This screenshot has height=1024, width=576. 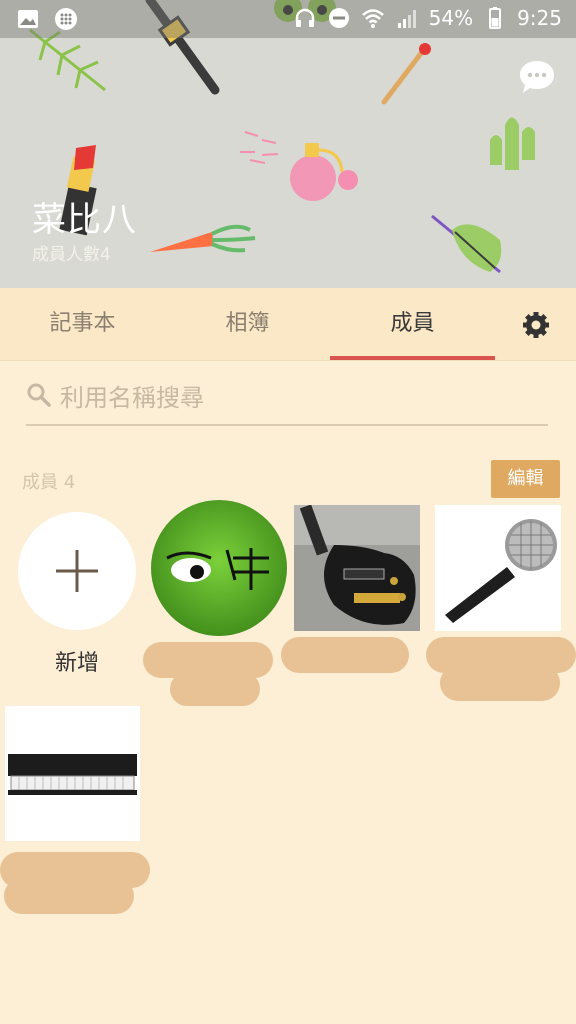 I want to click on app-notification-icon, so click(x=66, y=19).